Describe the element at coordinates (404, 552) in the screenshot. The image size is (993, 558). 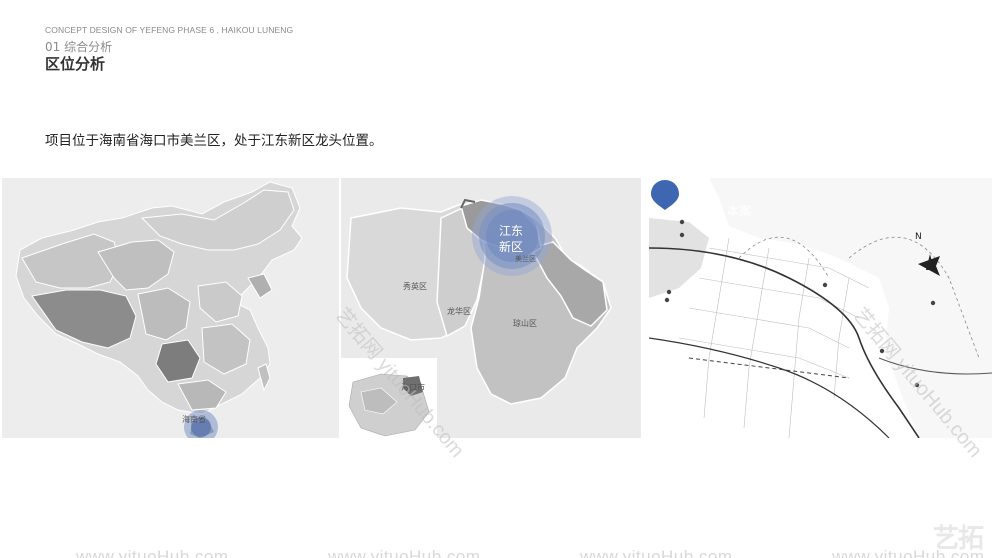
I see `watermark-url-2: www.yituoHub.com` at that location.